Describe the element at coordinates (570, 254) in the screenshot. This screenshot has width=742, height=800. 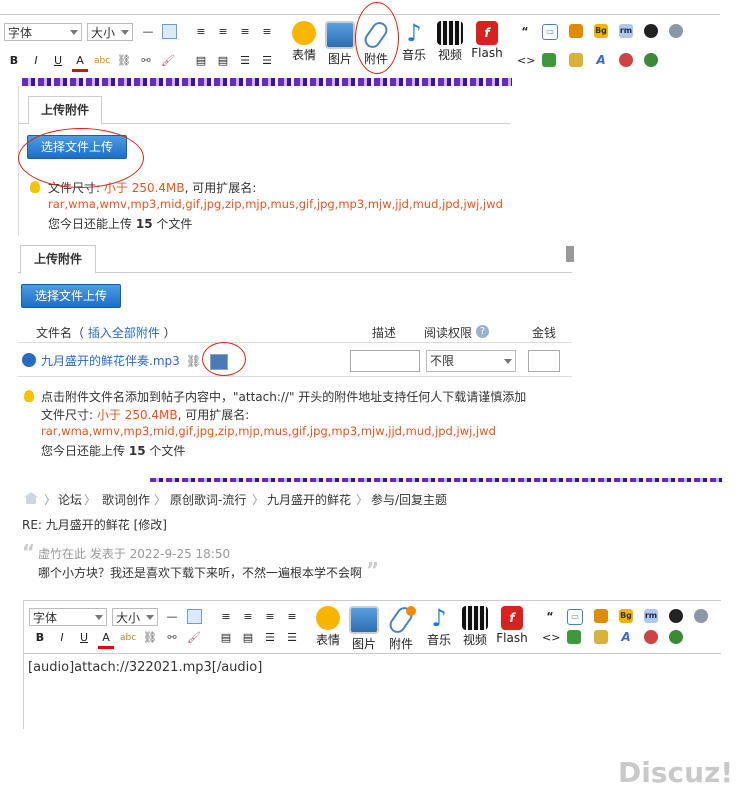
I see `panel-collapse-handle` at that location.